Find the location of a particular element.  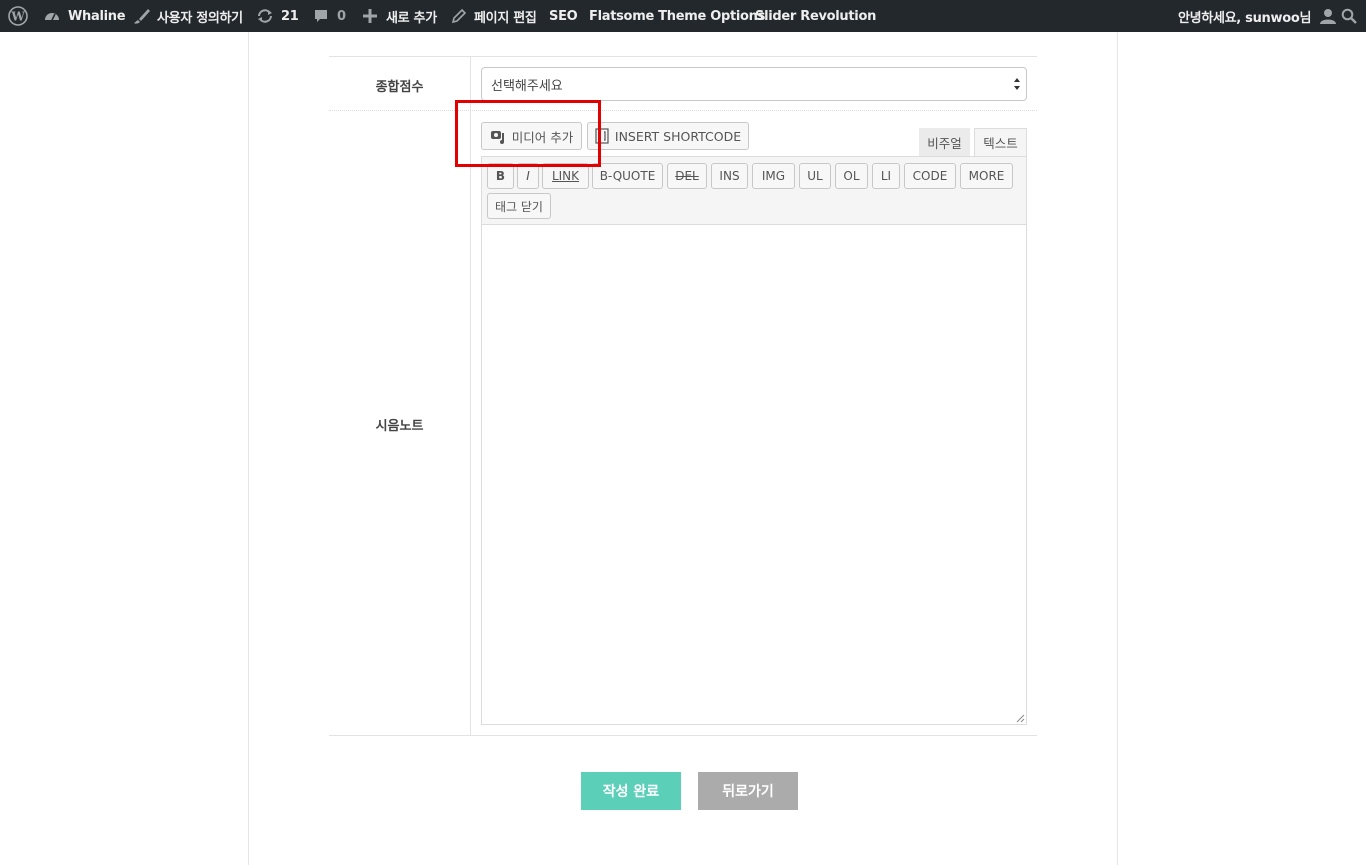

svg-text: W is located at coordinates (17, 17).